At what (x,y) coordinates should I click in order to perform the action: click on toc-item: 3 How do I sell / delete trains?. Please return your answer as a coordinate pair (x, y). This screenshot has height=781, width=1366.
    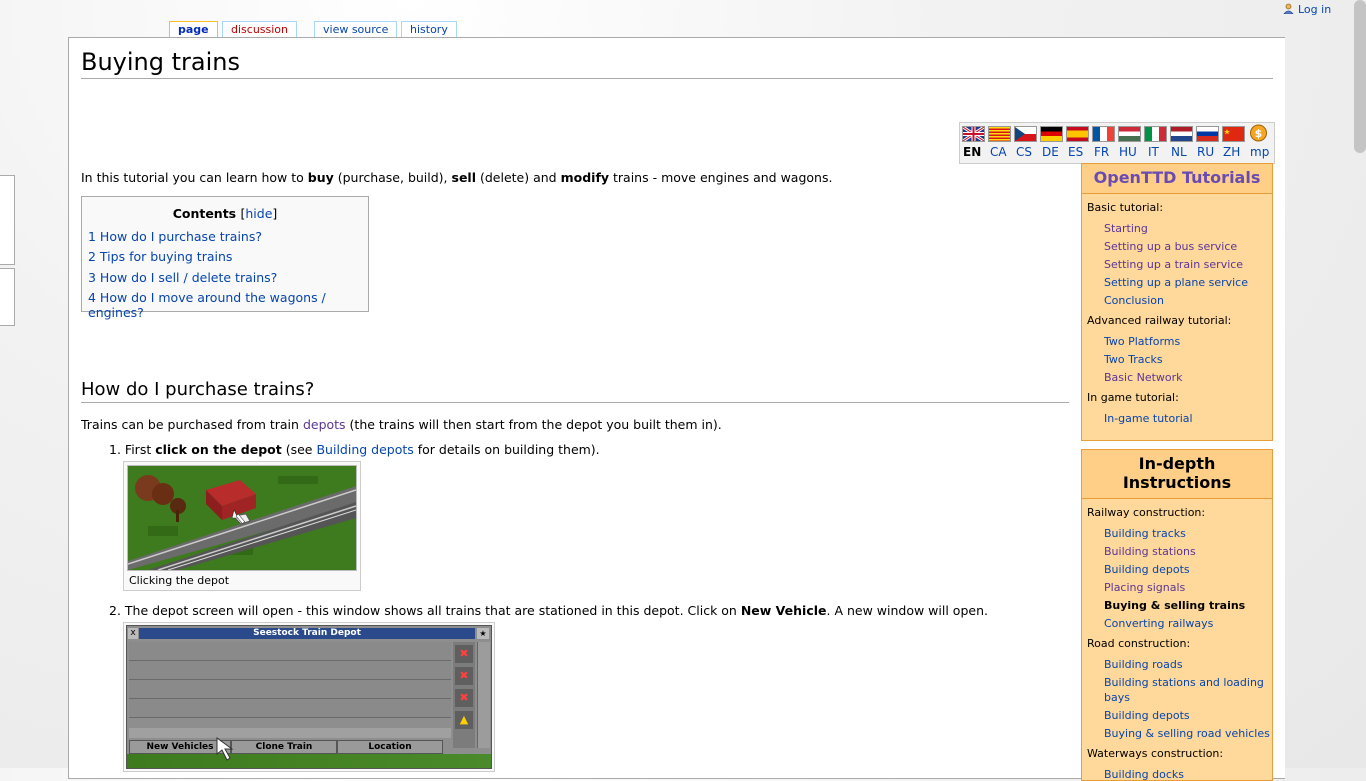
    Looking at the image, I should click on (182, 277).